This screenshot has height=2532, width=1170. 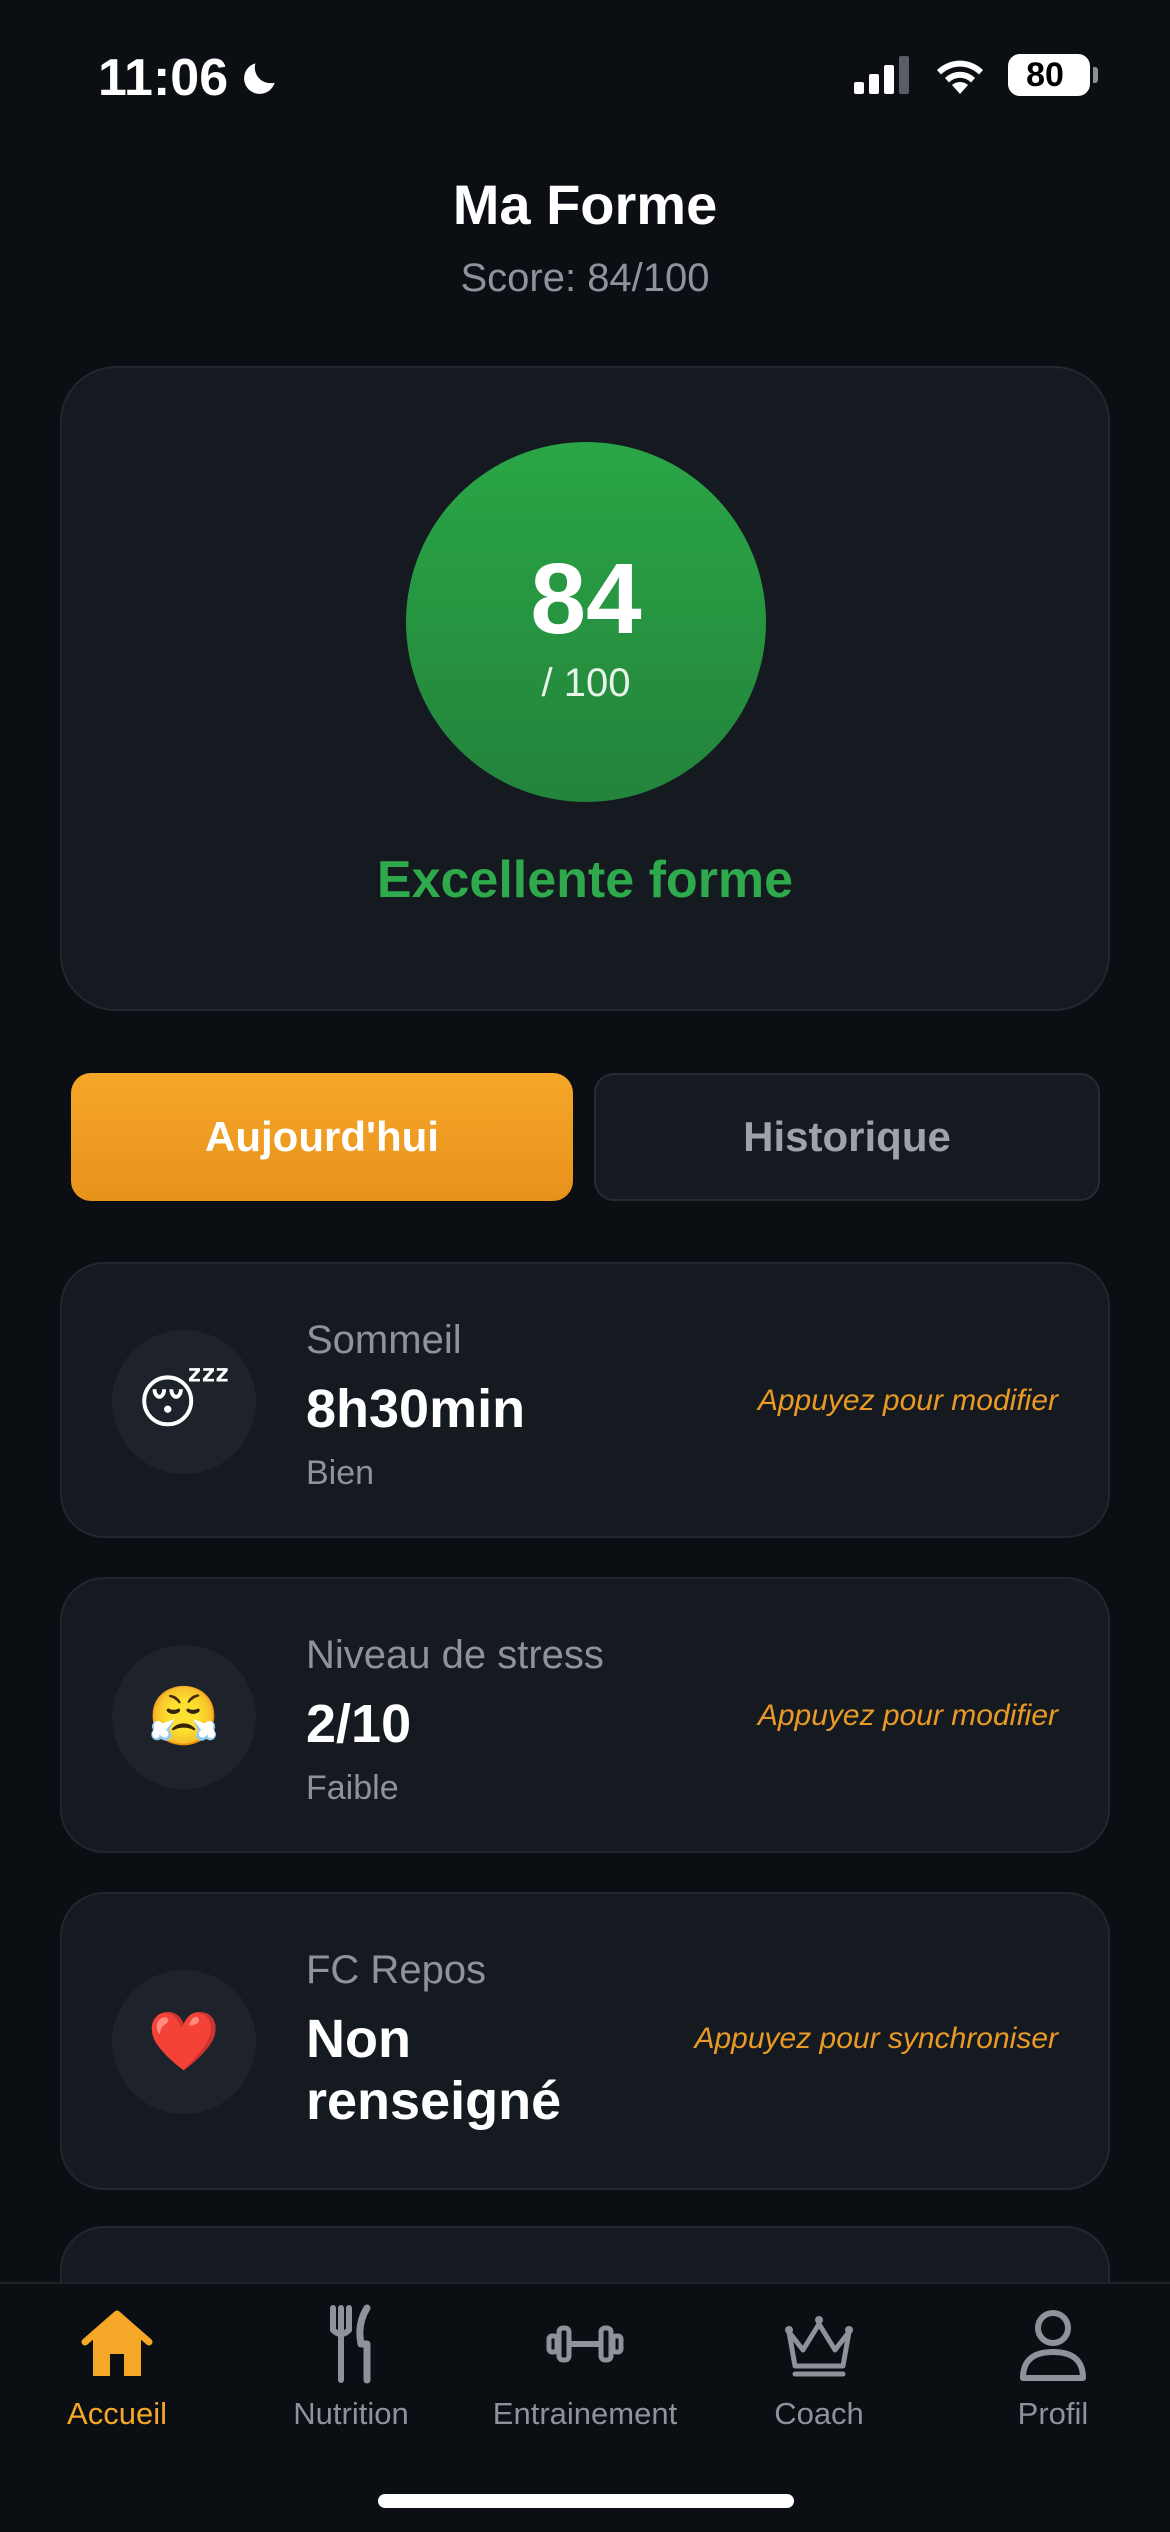 I want to click on resting-hr-value-line1: Non, so click(x=358, y=2039).